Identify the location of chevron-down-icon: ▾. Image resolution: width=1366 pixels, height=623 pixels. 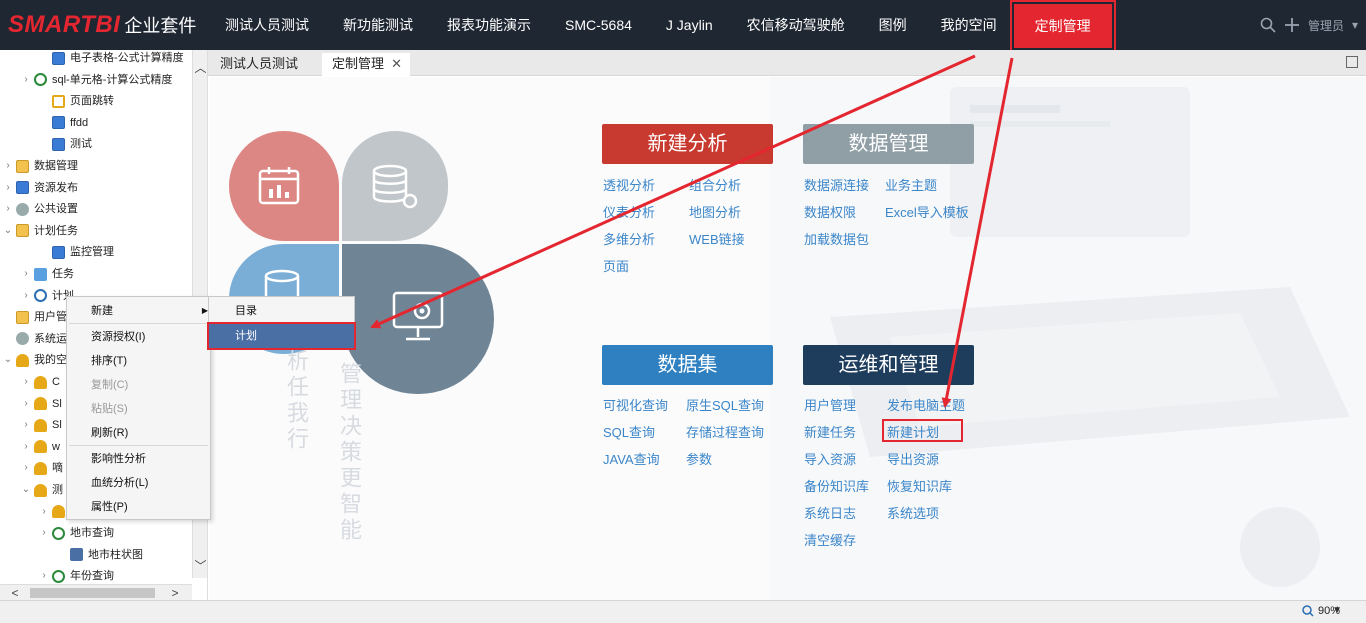
(1355, 25).